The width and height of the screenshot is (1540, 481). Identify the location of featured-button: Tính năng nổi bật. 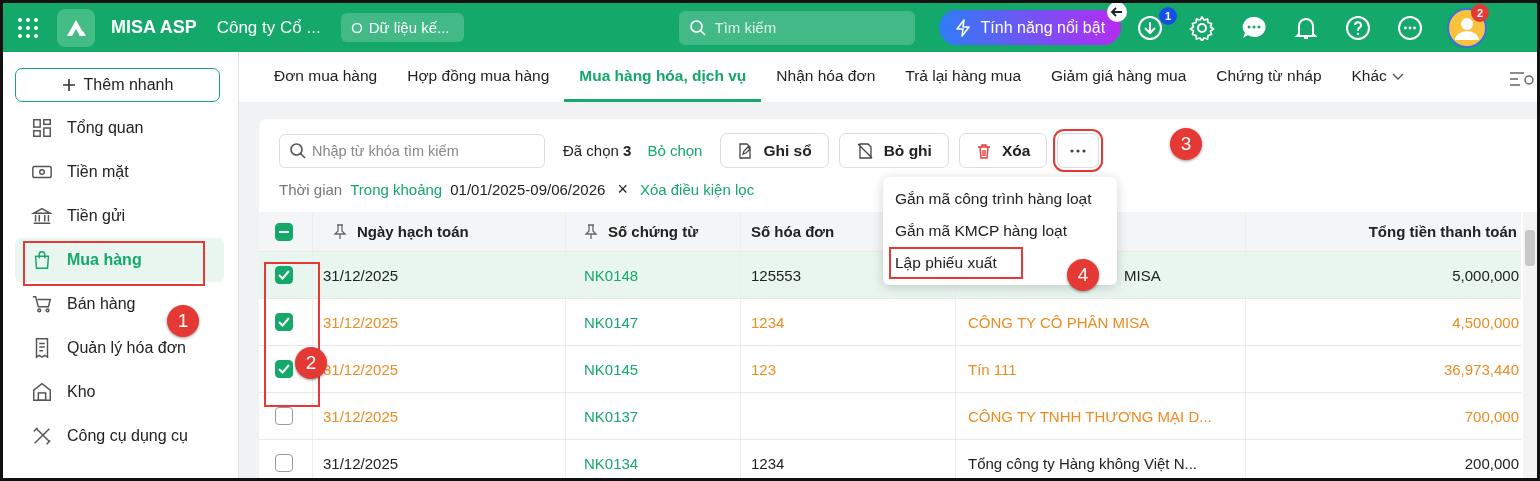
(1030, 27).